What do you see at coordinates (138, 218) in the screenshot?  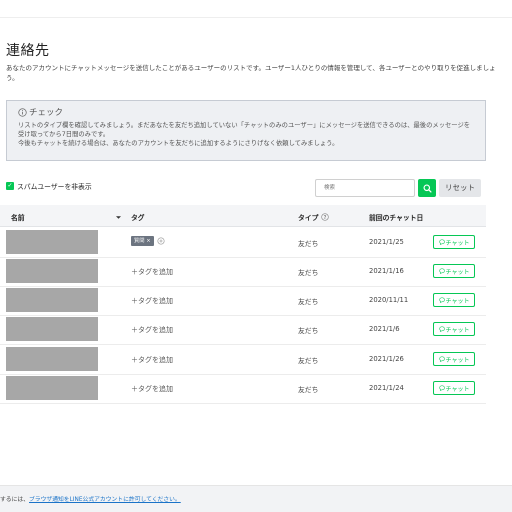 I see `header-tag-label: タグ` at bounding box center [138, 218].